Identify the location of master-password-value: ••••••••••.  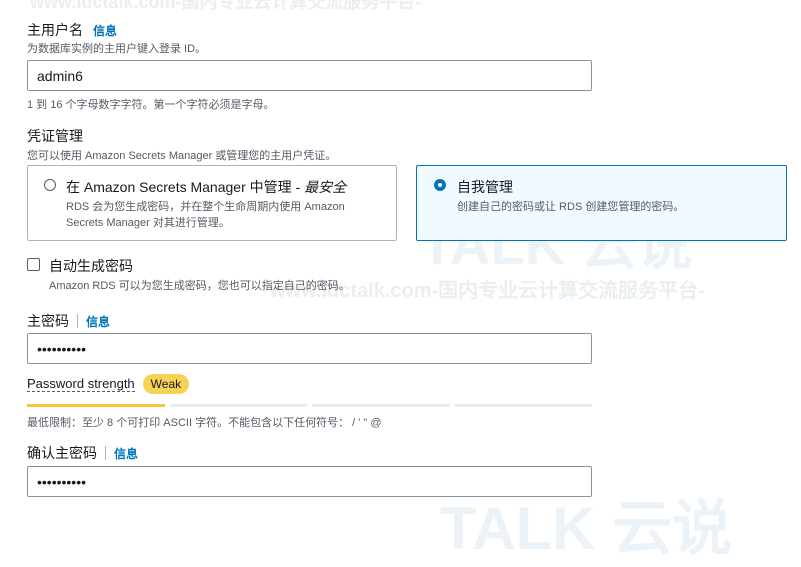
(62, 348).